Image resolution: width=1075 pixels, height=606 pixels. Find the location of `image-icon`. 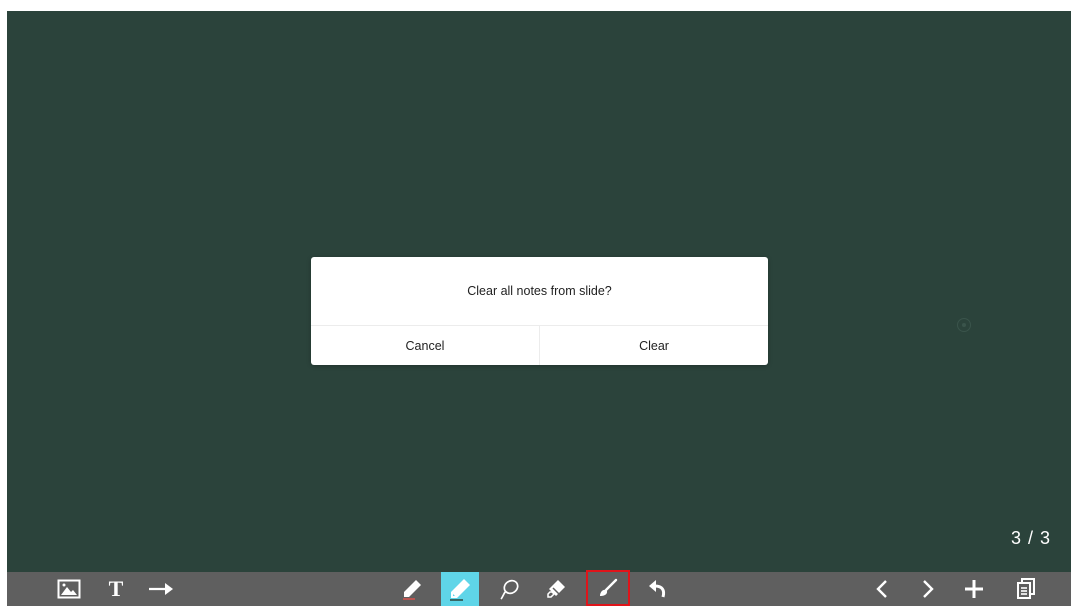

image-icon is located at coordinates (69, 589).